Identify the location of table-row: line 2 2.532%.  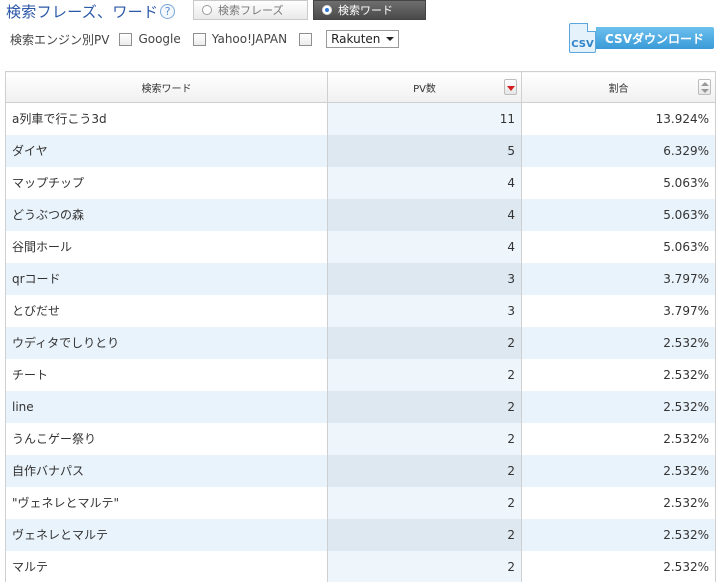
(360, 406).